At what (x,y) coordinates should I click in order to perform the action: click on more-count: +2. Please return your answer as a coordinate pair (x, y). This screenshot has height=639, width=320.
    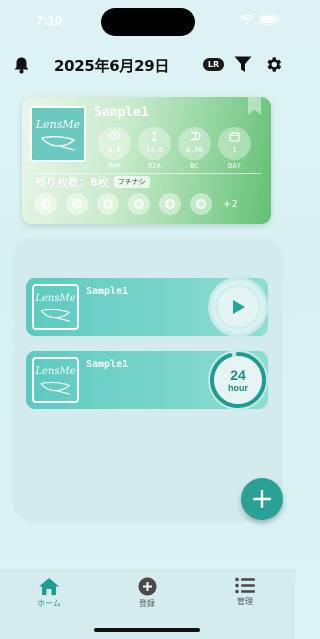
    Looking at the image, I should click on (230, 204).